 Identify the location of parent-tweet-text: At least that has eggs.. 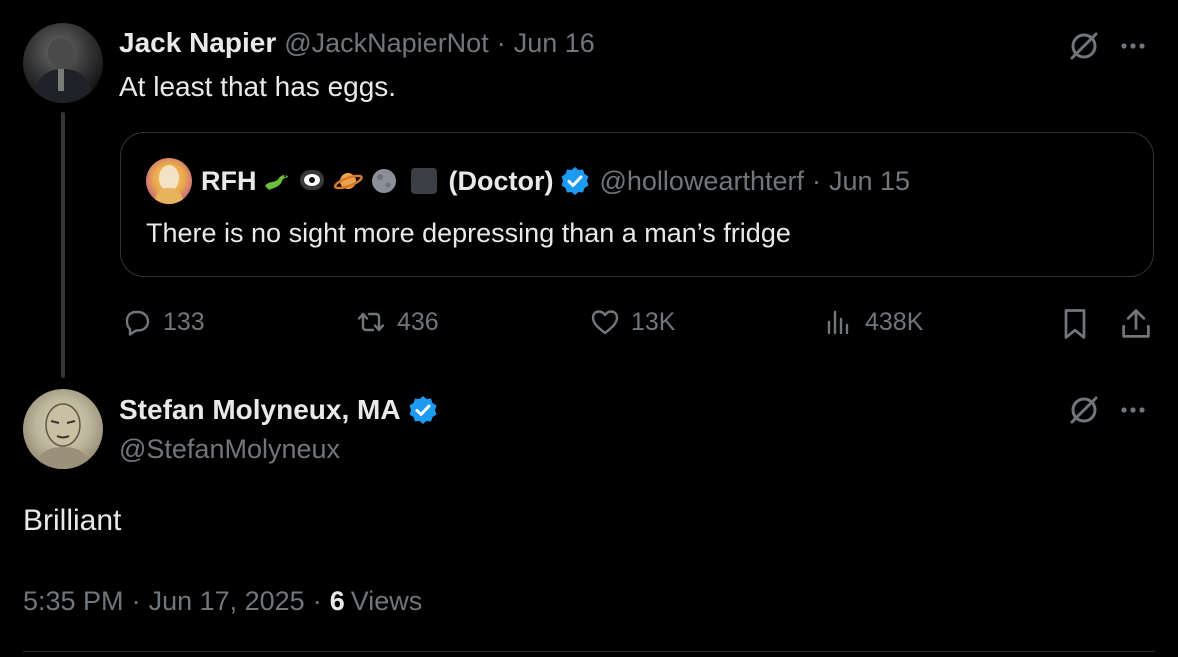
(258, 86).